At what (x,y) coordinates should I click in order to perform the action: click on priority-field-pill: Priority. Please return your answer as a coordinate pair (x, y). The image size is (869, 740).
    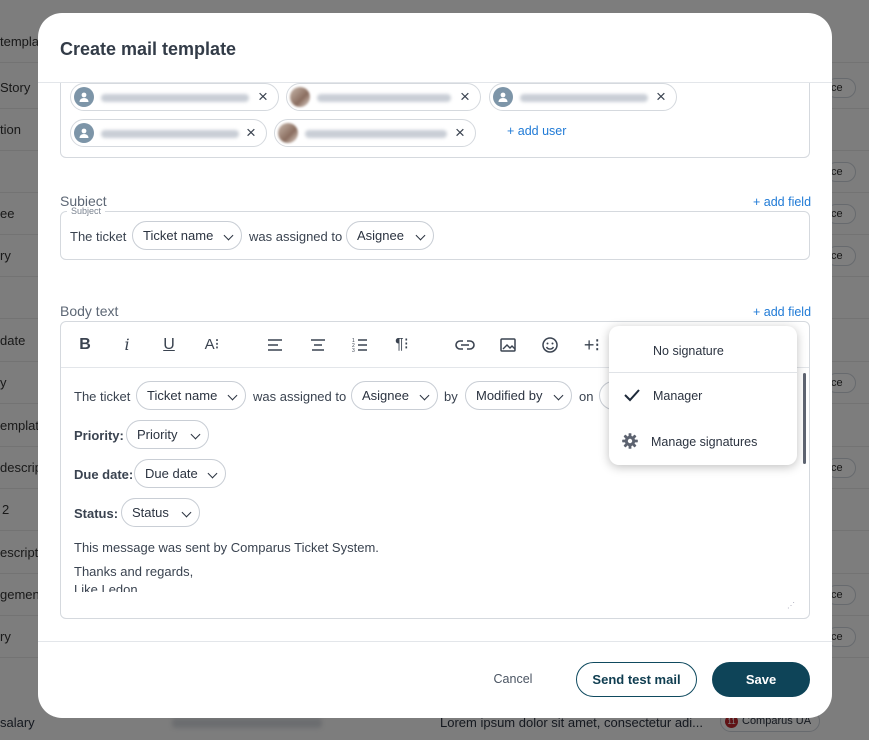
    Looking at the image, I should click on (167, 434).